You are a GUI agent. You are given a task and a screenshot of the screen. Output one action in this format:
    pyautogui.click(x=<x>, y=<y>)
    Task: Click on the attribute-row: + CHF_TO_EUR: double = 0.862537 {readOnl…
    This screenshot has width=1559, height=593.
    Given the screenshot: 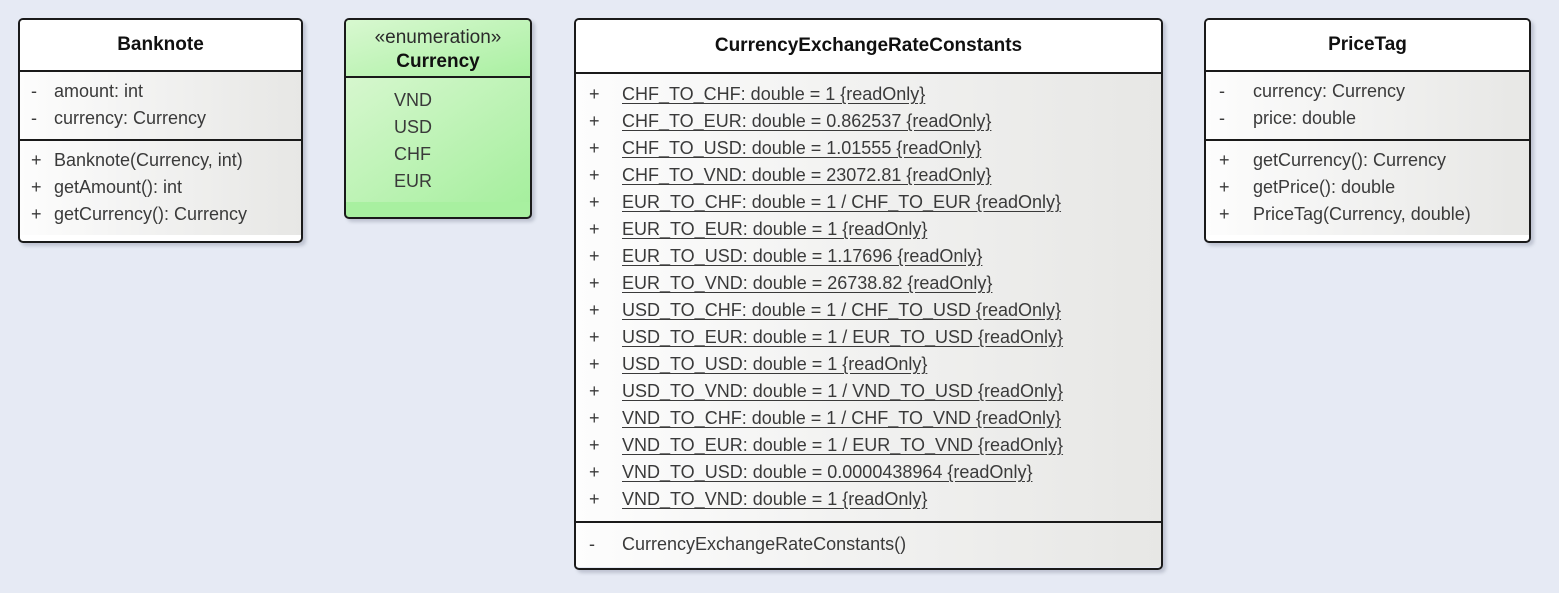 What is the action you would take?
    pyautogui.click(x=868, y=121)
    